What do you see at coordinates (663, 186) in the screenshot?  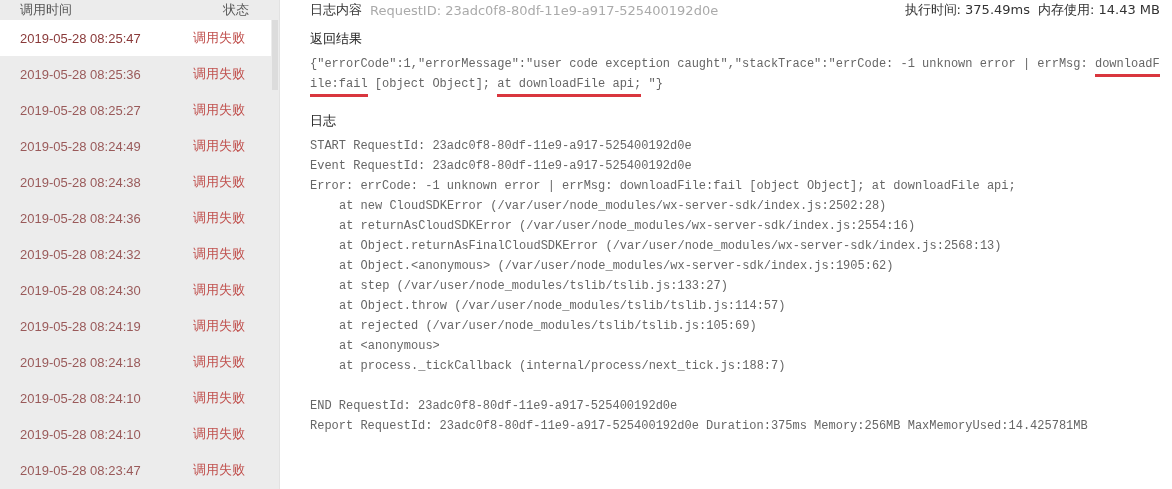 I see `log-line: Error: errCode: -1 unknown error | errMsg: downloadFile:fail [object Object]; at downloadFile api;` at bounding box center [663, 186].